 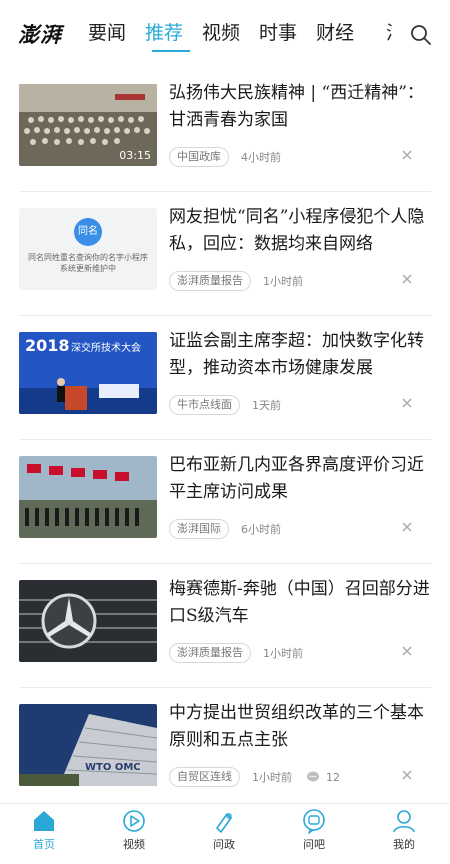 I want to click on tab-yaowen: 要闻, so click(x=107, y=35).